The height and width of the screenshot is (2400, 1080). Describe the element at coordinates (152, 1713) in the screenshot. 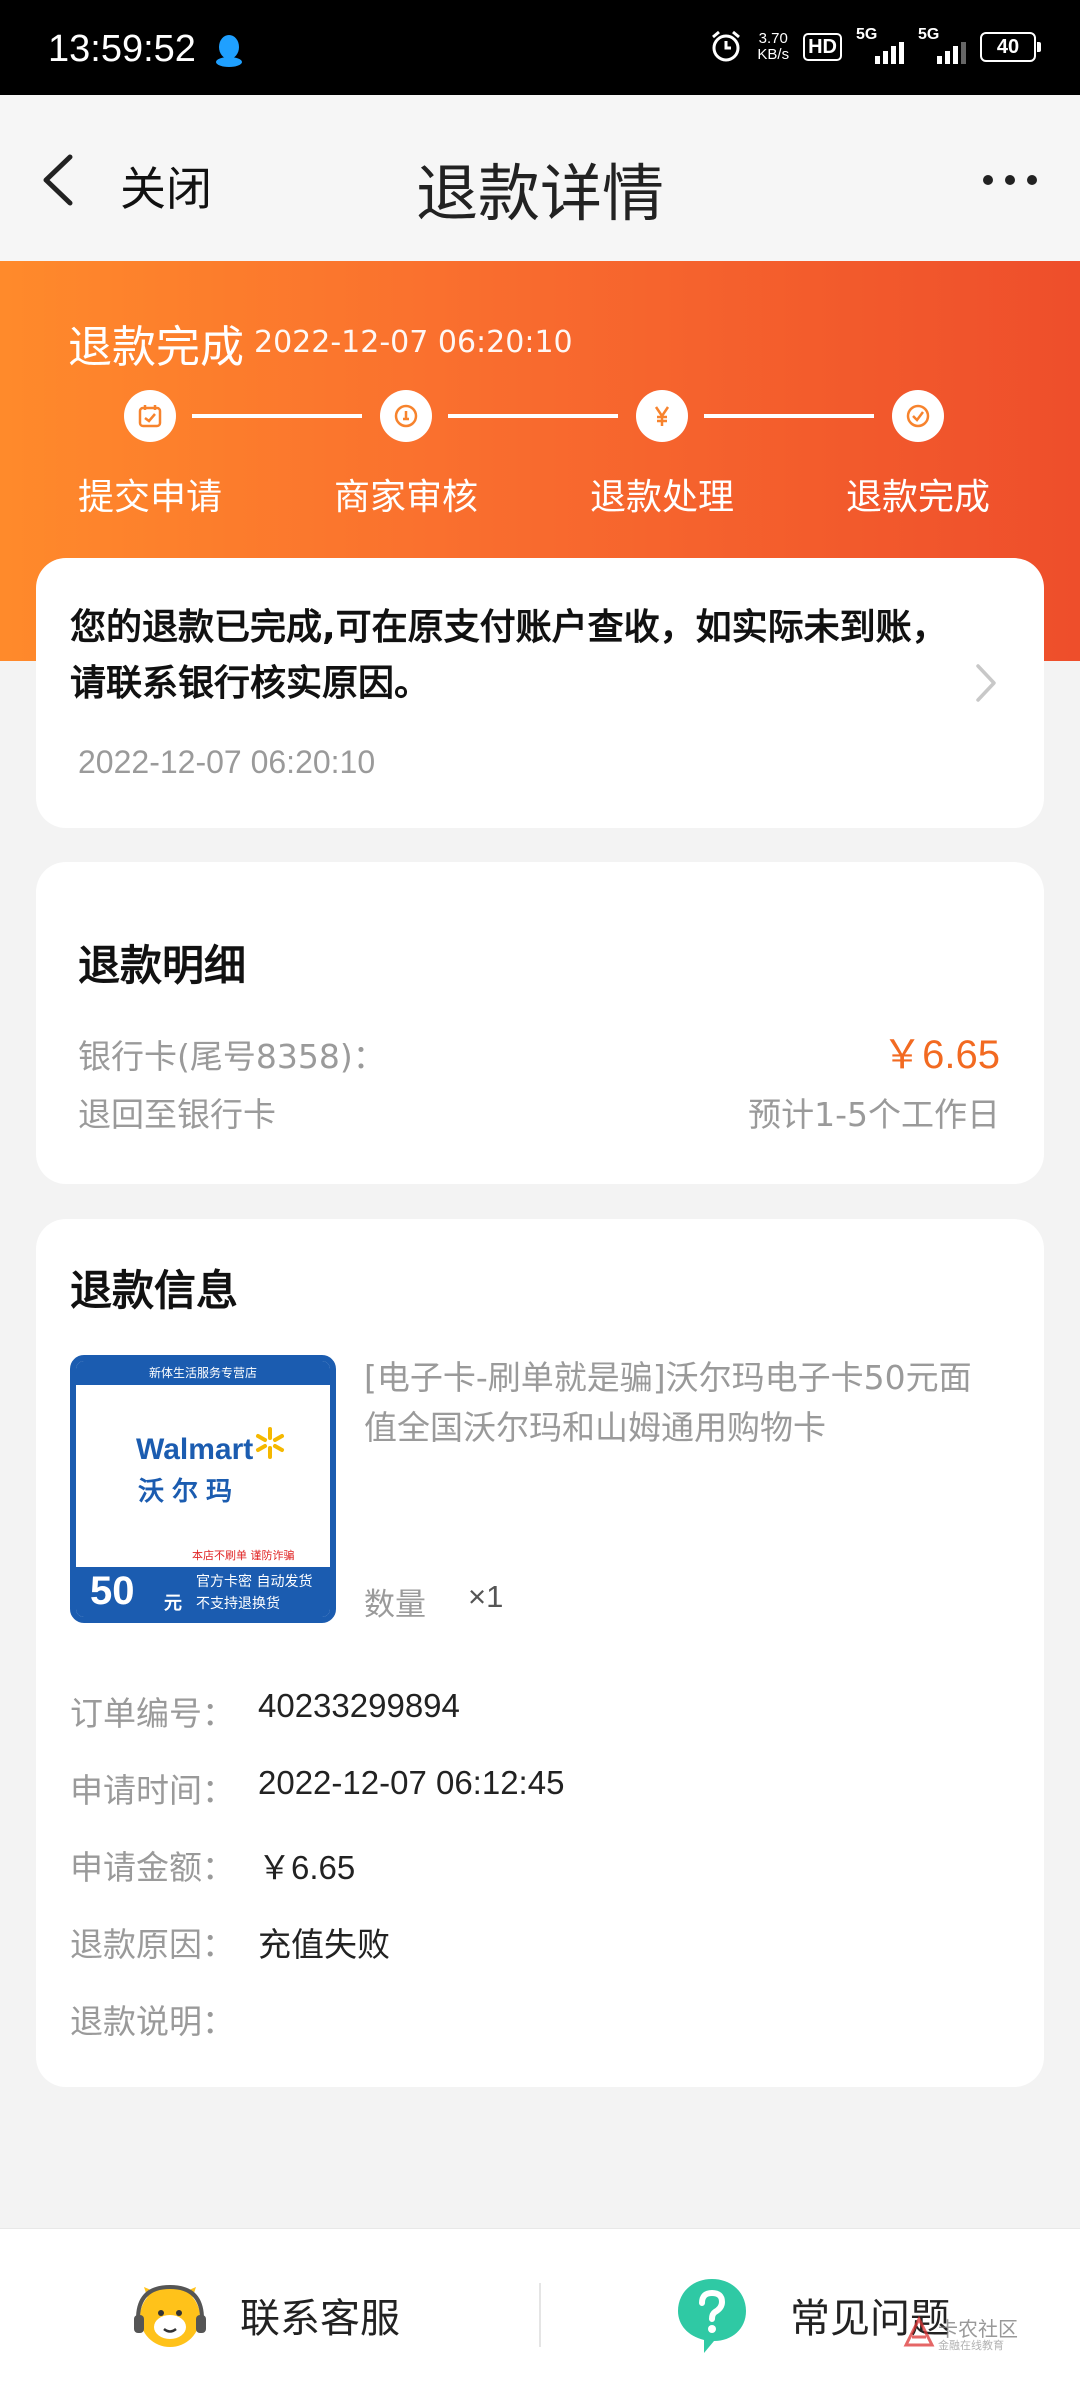

I see `field-label: 订单编号：` at that location.